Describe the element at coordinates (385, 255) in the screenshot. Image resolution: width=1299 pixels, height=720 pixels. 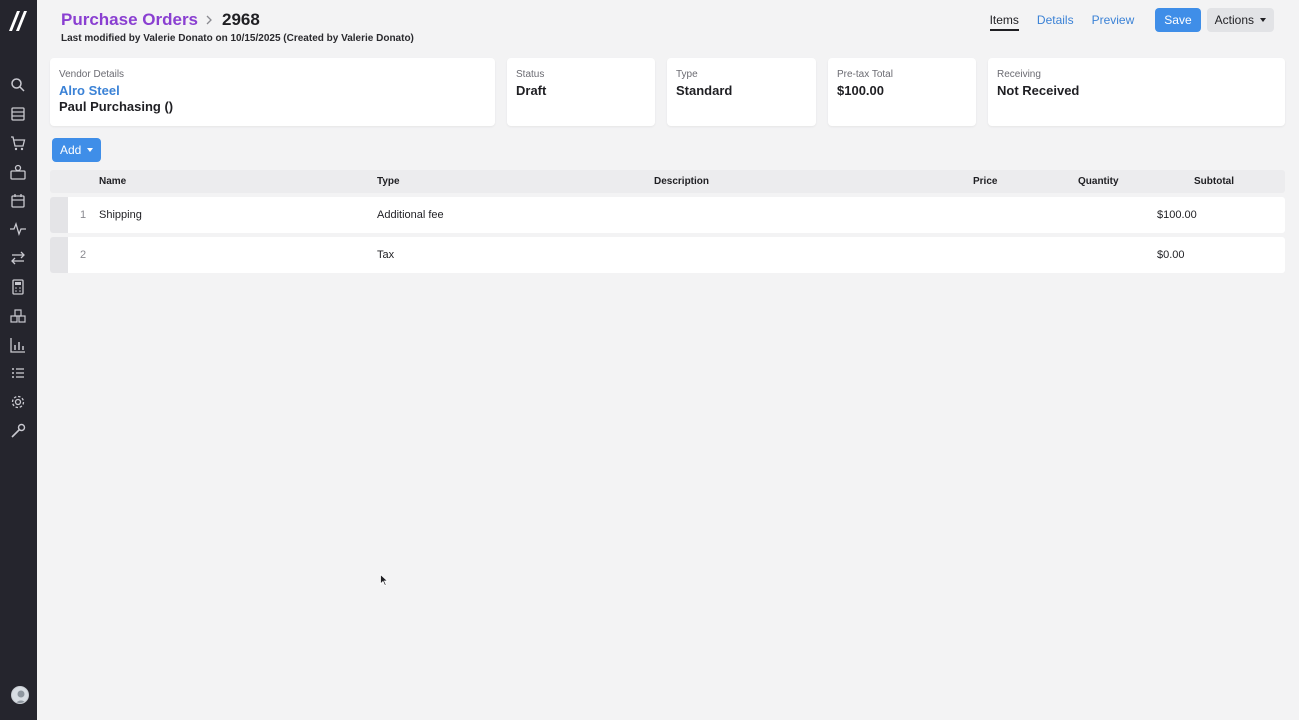
I see `row-type: Tax` at that location.